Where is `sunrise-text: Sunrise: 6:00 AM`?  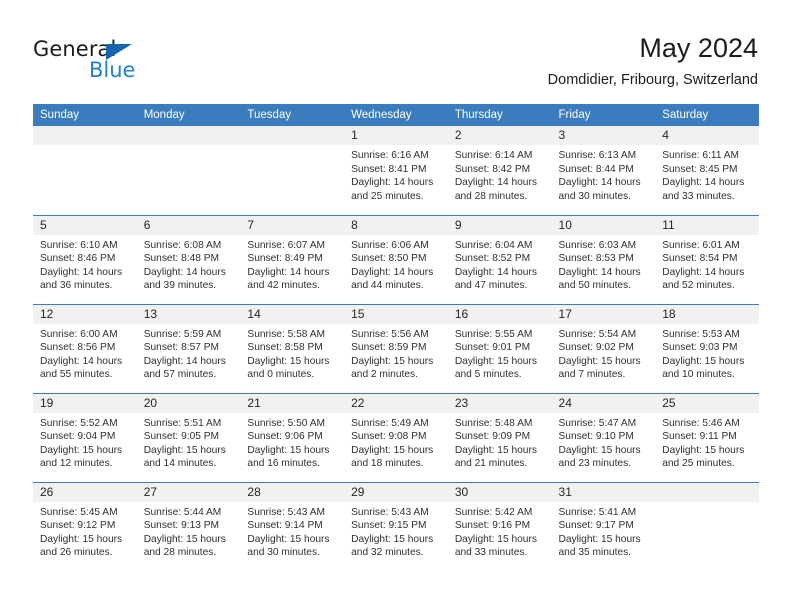
sunrise-text: Sunrise: 6:00 AM is located at coordinates (79, 334).